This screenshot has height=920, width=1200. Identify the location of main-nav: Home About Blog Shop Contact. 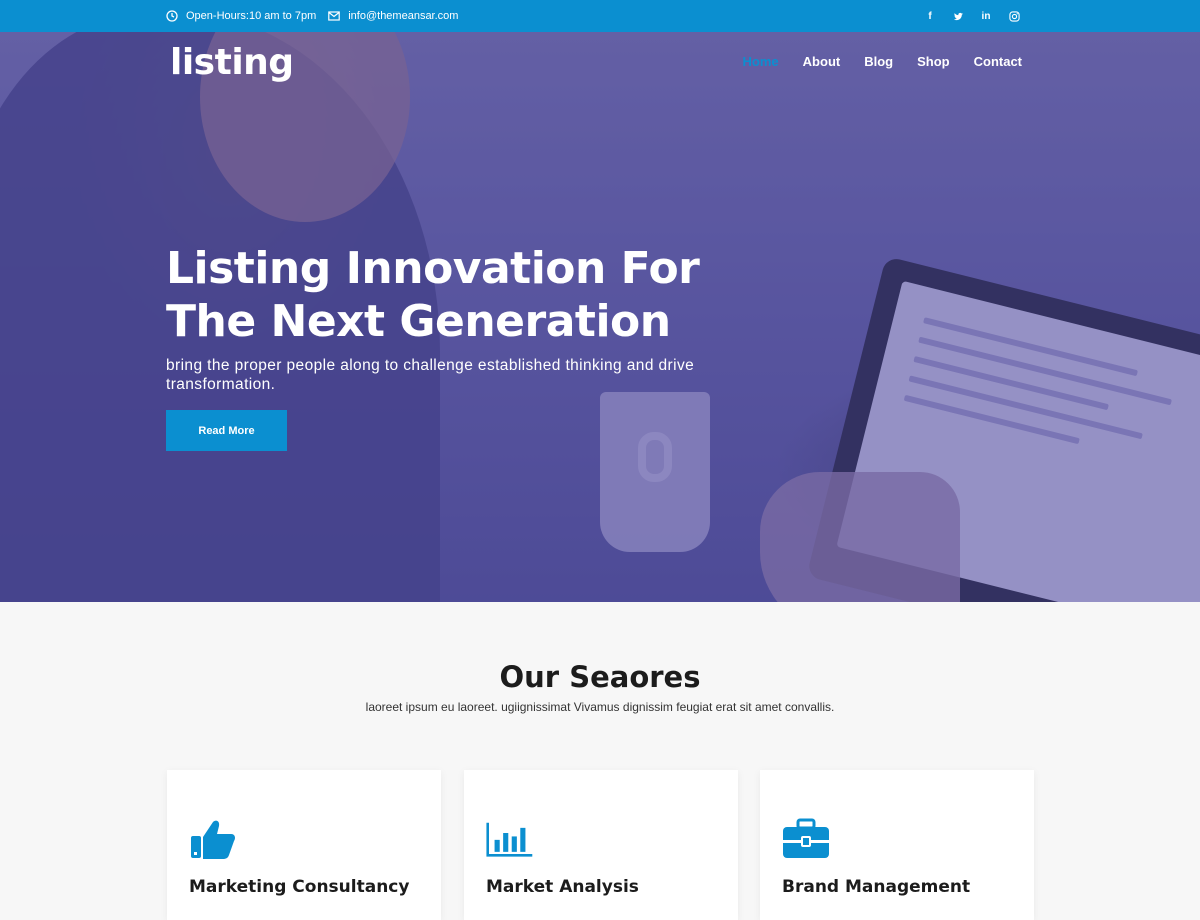
(882, 61).